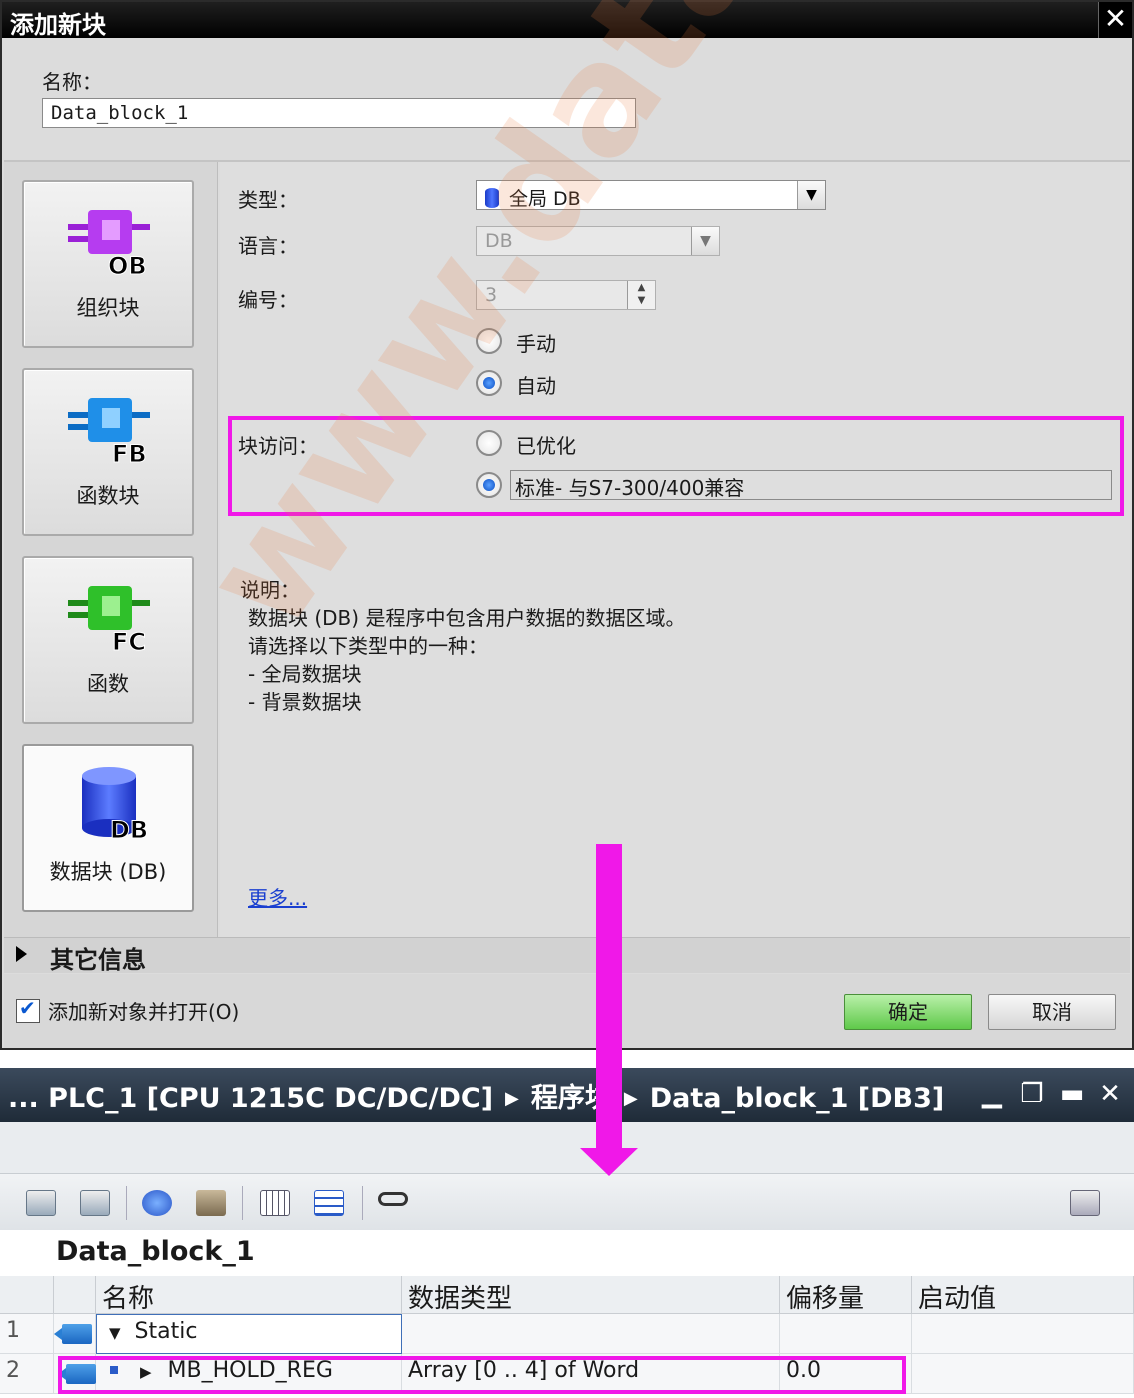 The width and height of the screenshot is (1134, 1398). Describe the element at coordinates (651, 195) in the screenshot. I see `type-select: 全局 DB ▼` at that location.